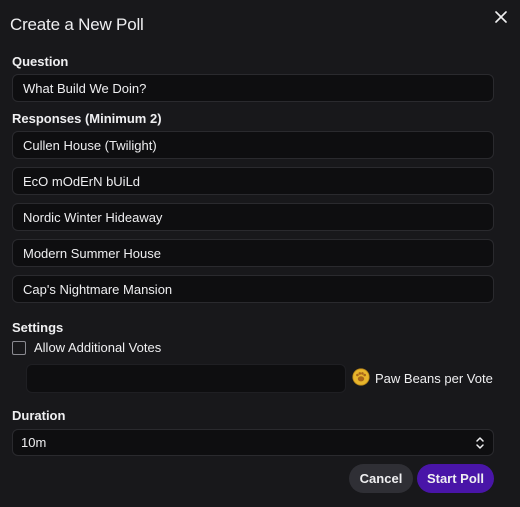 The image size is (520, 507). I want to click on response-input-3: Nordic Winter Hideaway, so click(253, 217).